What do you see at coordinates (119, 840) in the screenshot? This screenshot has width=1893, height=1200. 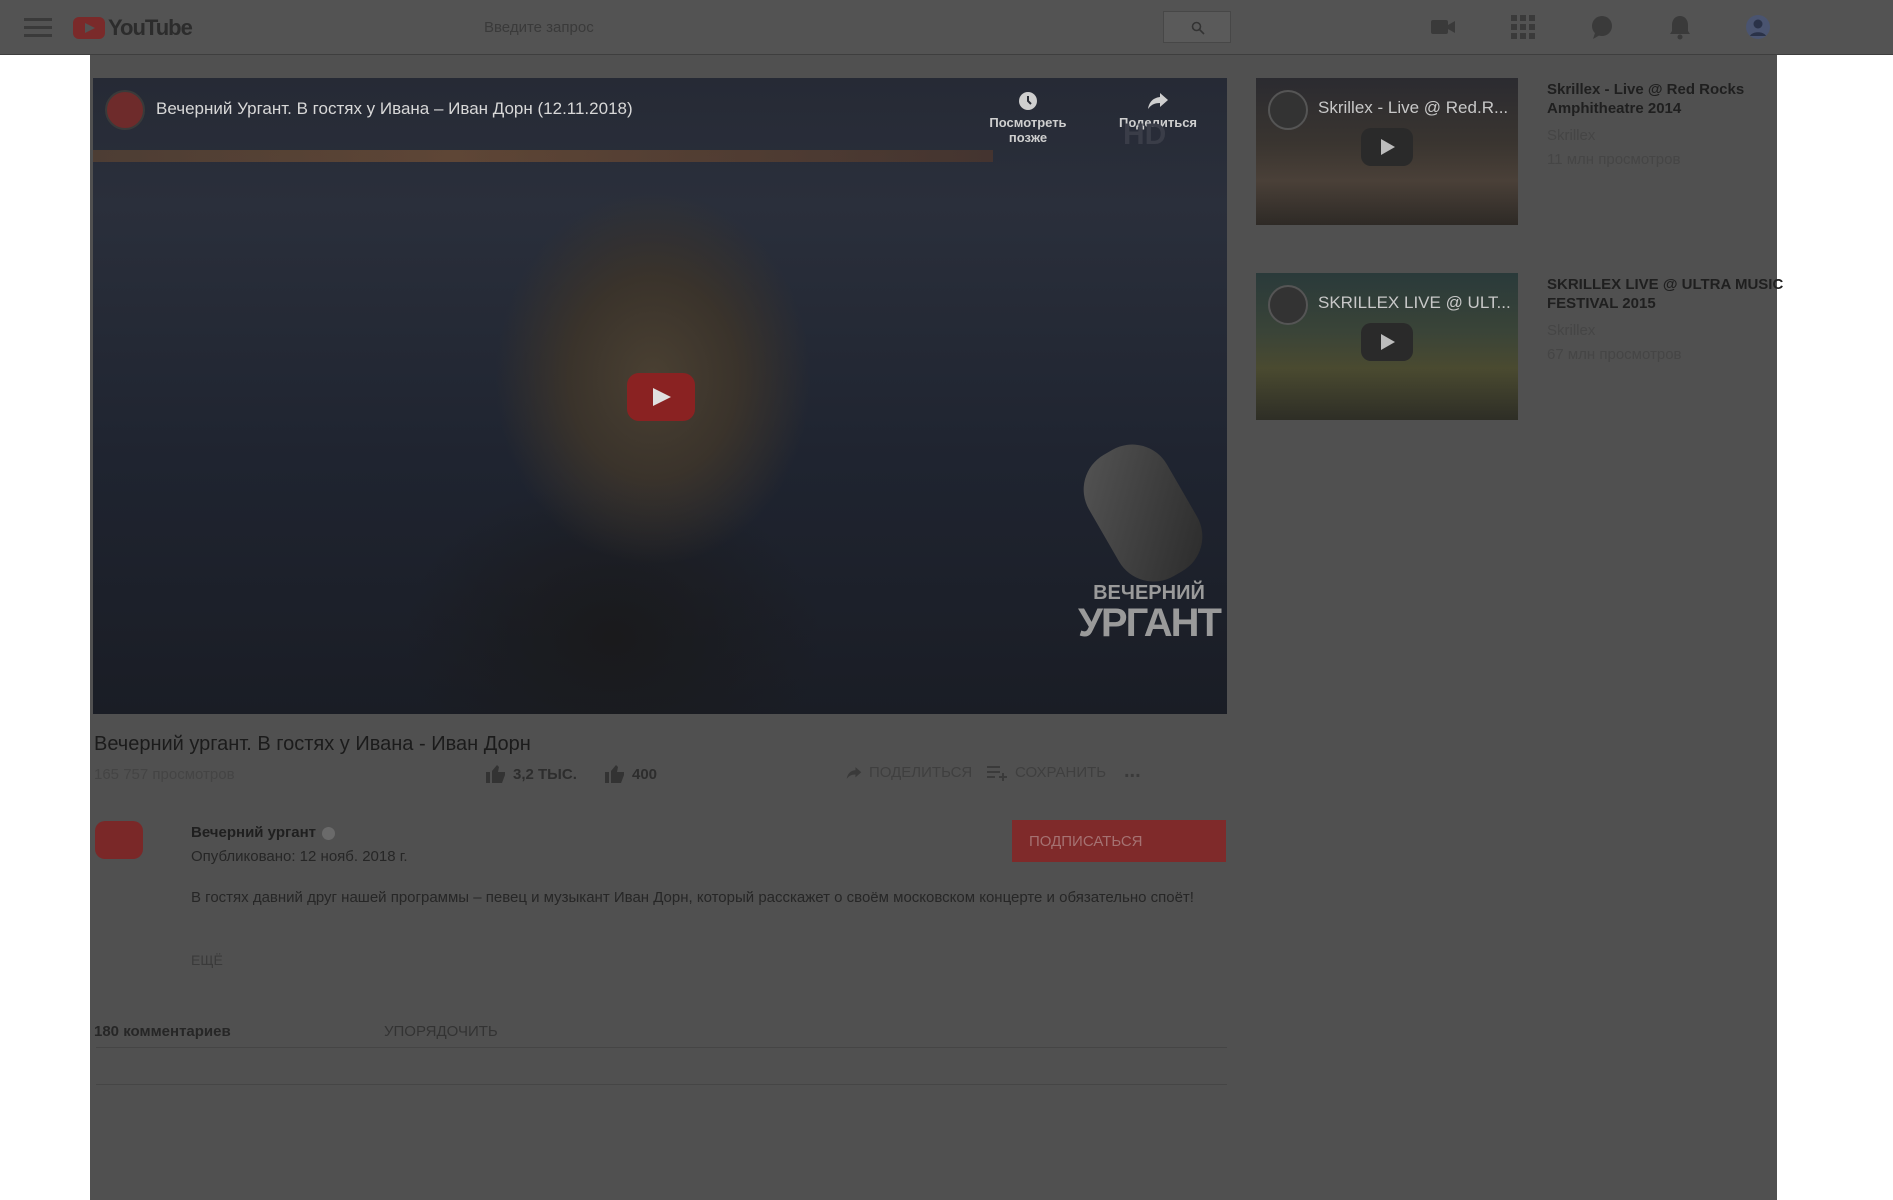 I see `channel-avatar` at bounding box center [119, 840].